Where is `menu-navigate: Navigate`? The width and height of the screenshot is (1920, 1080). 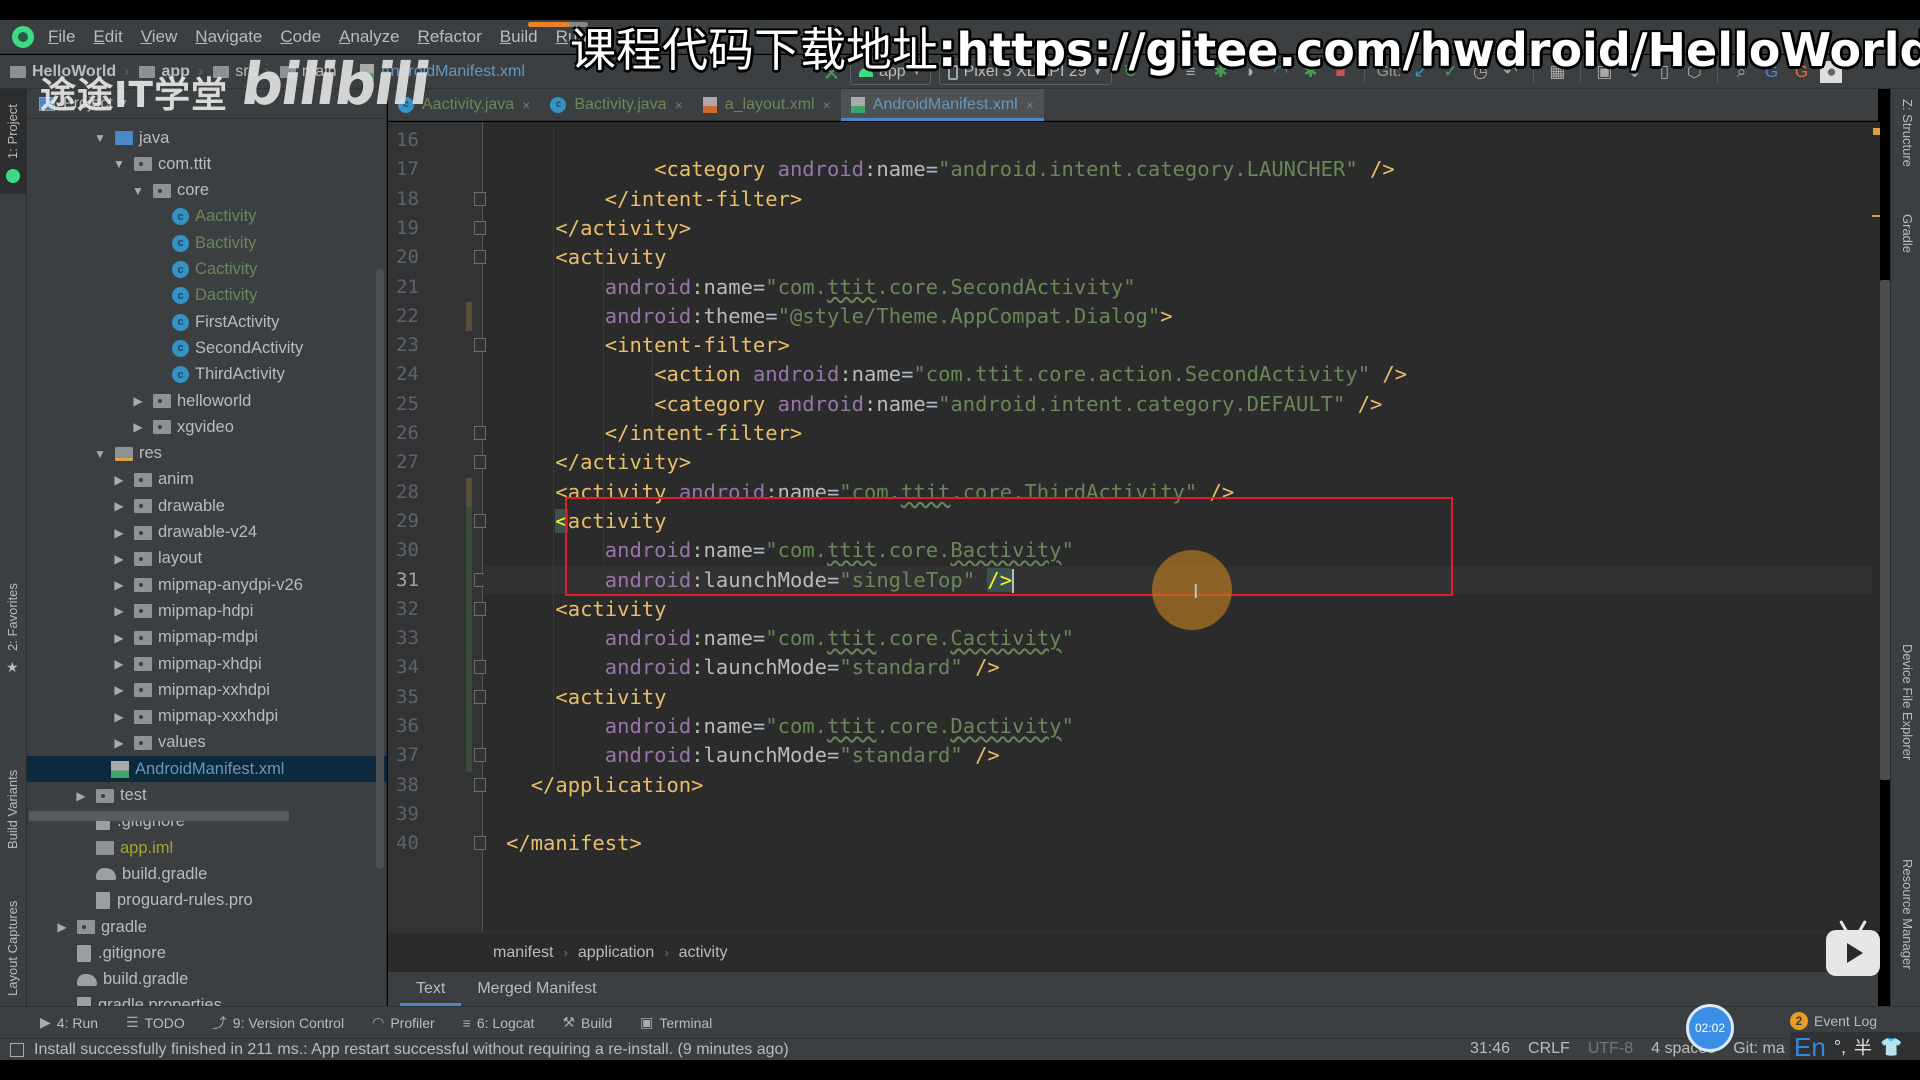 menu-navigate: Navigate is located at coordinates (228, 37).